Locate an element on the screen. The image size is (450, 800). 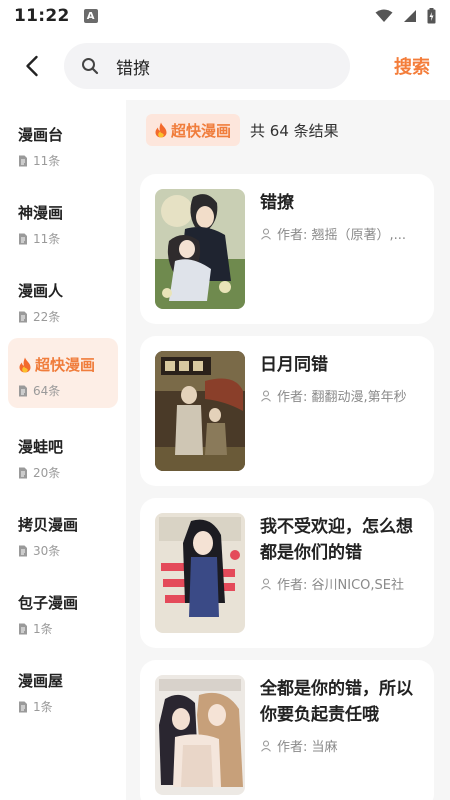
comic-author-text: 作者: 翻翻动漫,第年秒 is located at coordinates (342, 397).